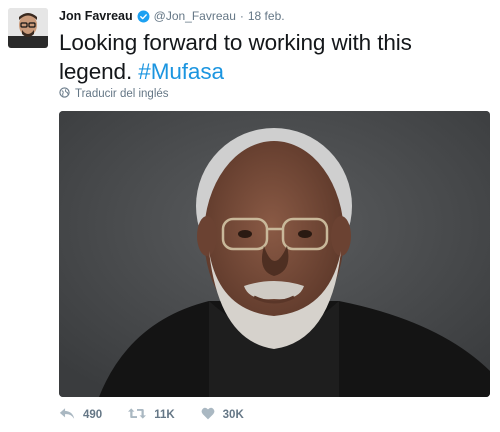 The width and height of the screenshot is (500, 432). Describe the element at coordinates (93, 415) in the screenshot. I see `reply-count: 490` at that location.